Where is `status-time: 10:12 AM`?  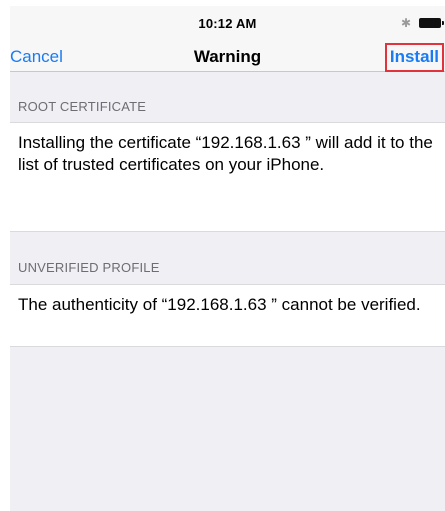
status-time: 10:12 AM is located at coordinates (227, 23).